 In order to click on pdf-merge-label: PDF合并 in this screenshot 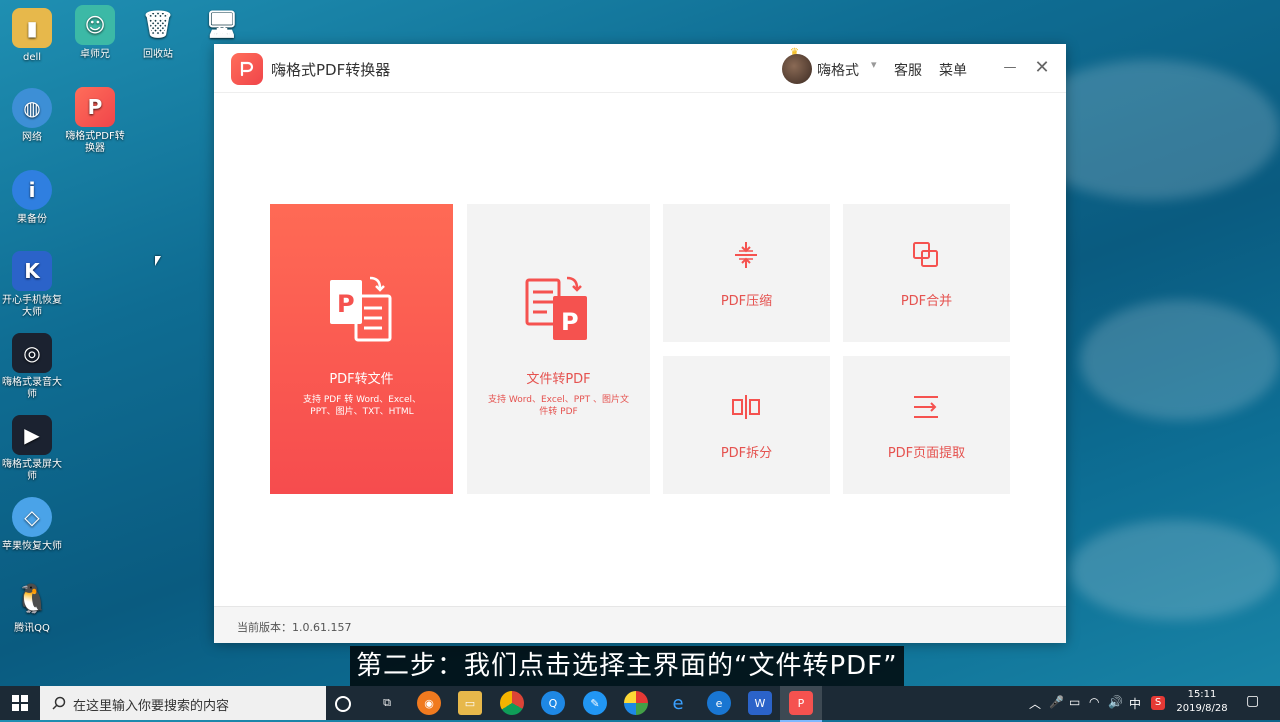, I will do `click(926, 301)`.